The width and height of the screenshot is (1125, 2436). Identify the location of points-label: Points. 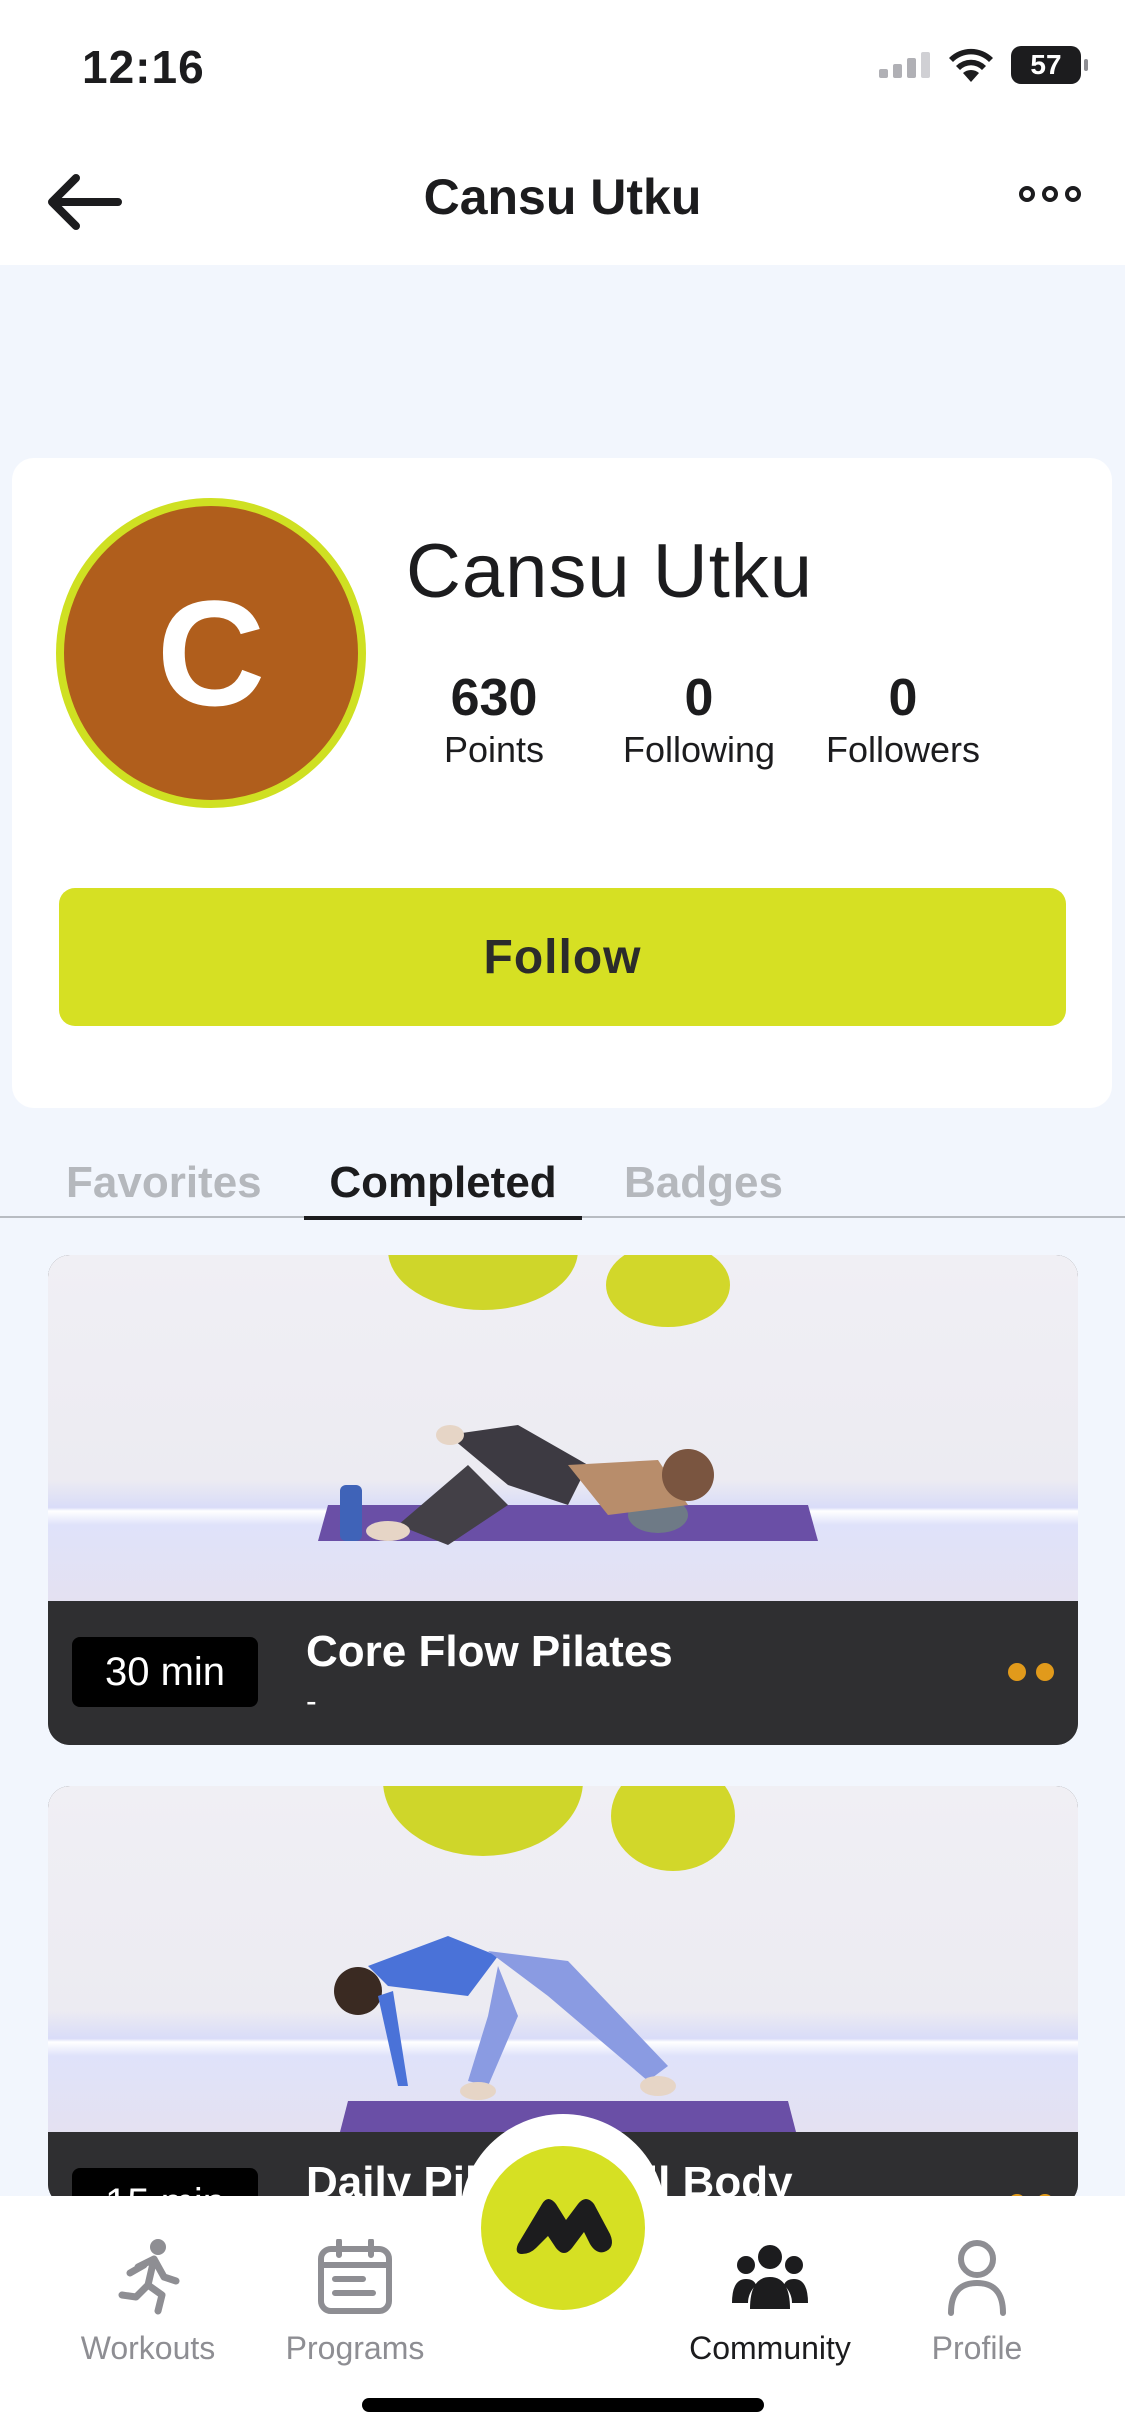
(494, 749).